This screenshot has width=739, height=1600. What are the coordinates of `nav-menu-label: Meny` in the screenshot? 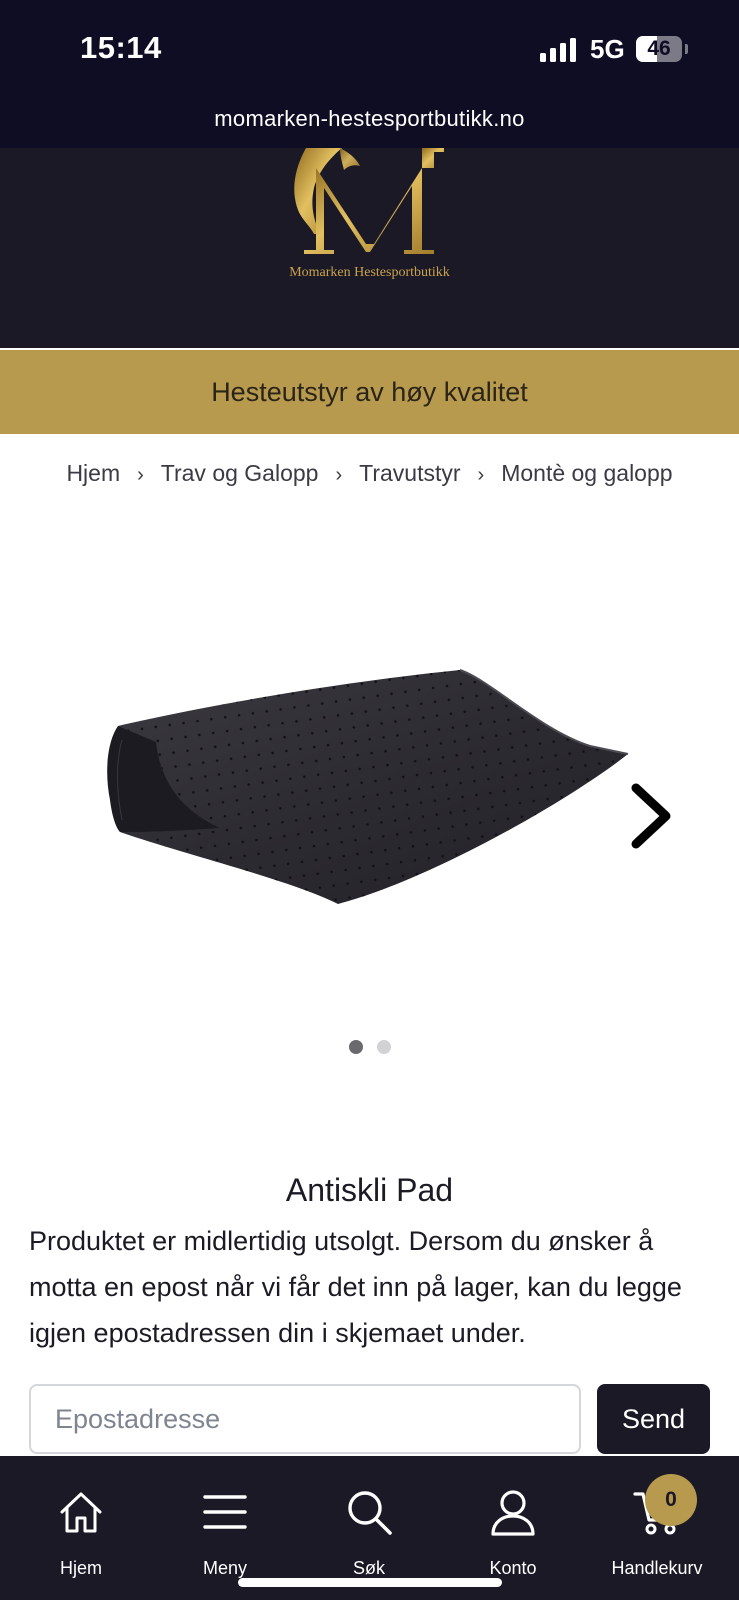 It's located at (224, 1568).